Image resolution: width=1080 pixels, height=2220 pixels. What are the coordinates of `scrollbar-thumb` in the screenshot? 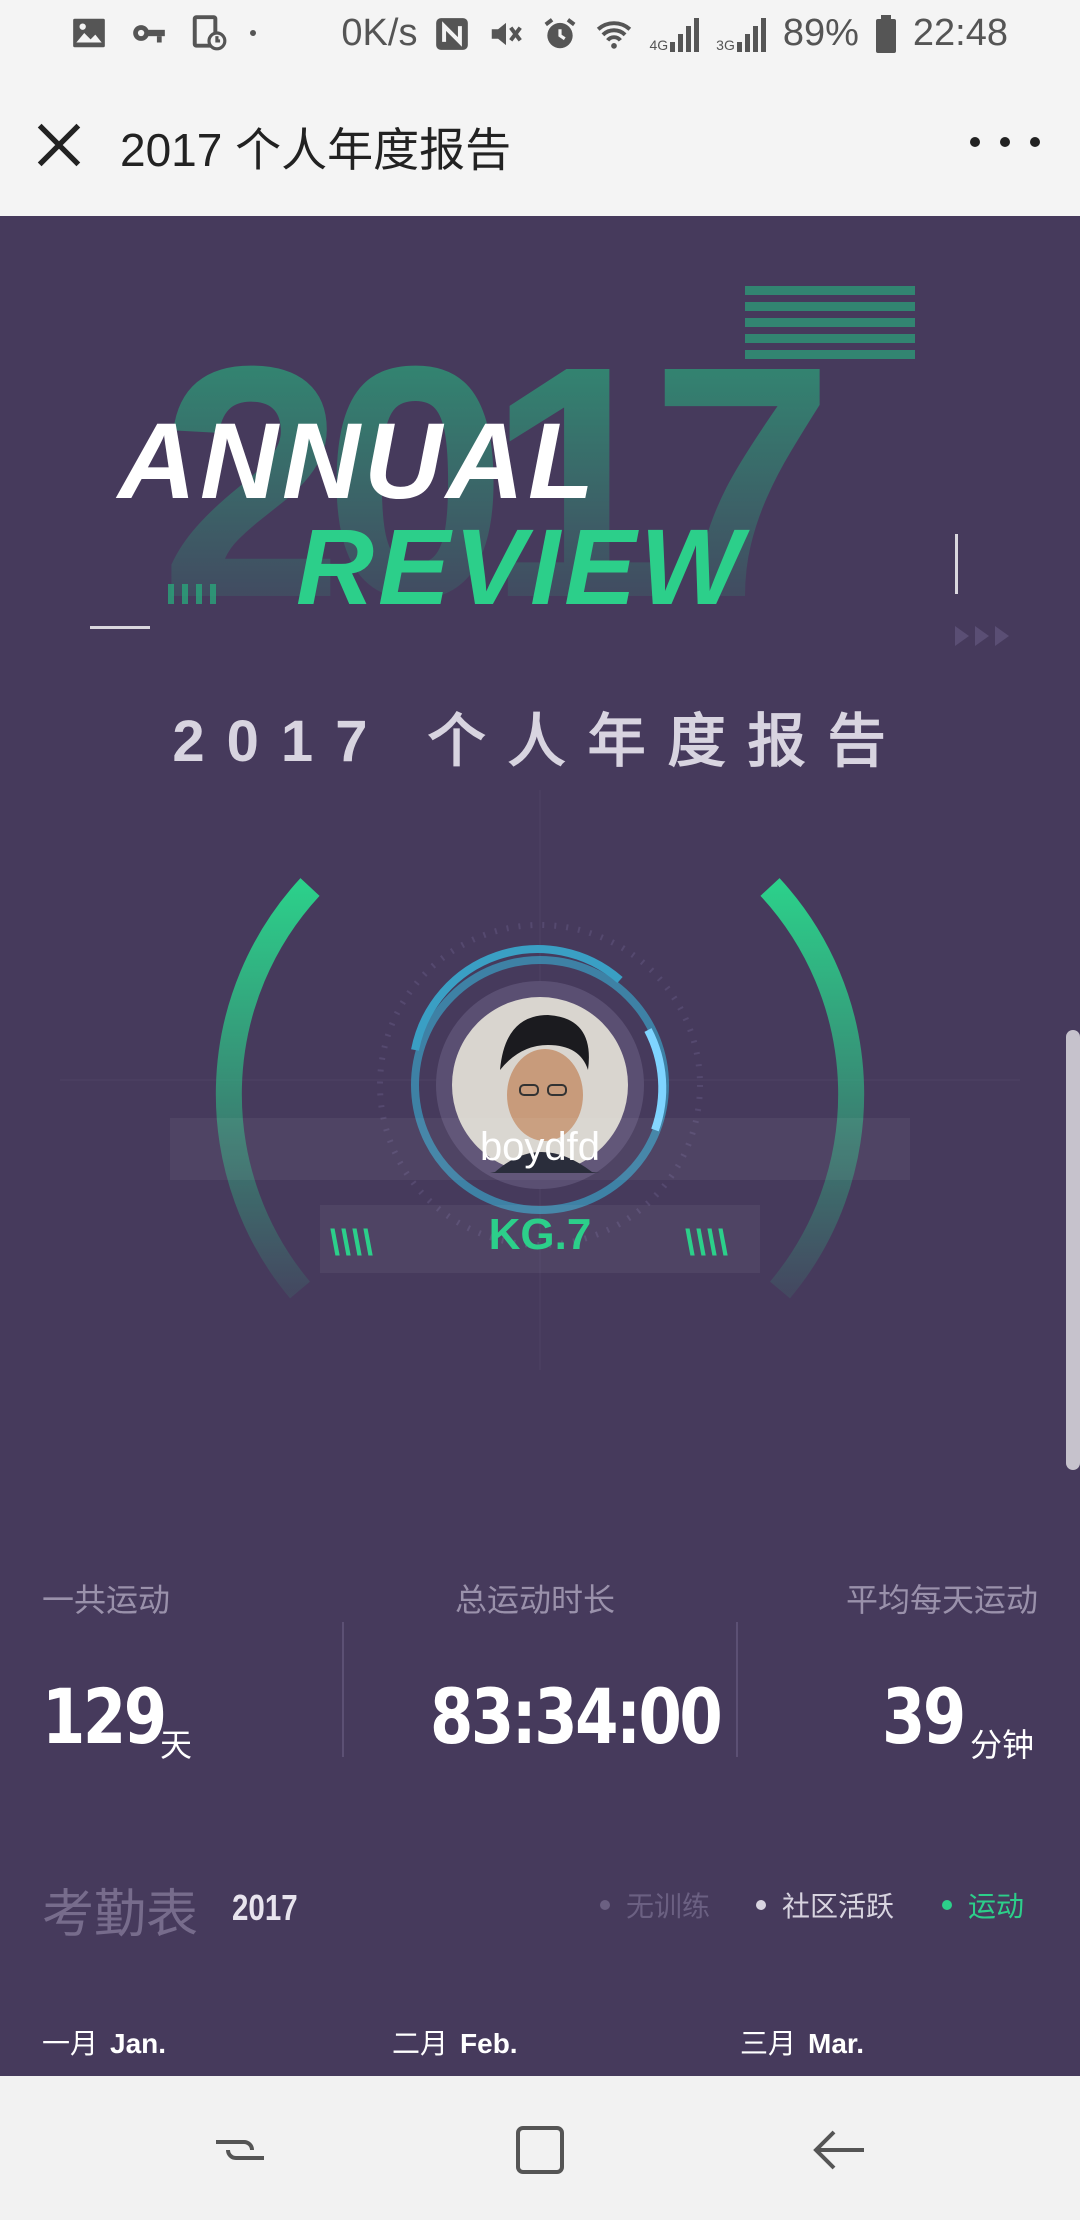 It's located at (1073, 1250).